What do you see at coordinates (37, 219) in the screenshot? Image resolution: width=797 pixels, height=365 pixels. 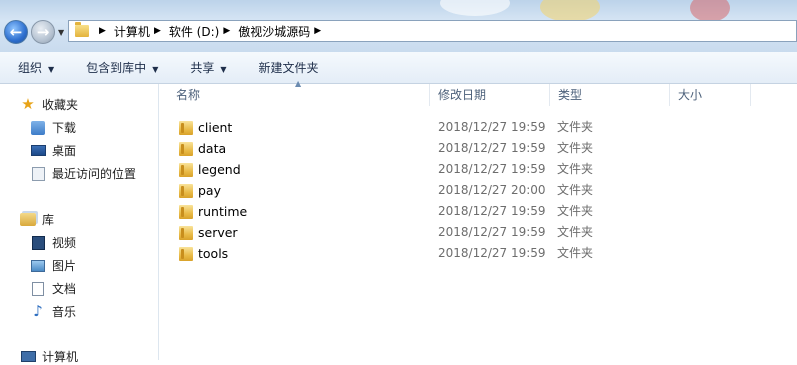 I see `nav-libraries: 库` at bounding box center [37, 219].